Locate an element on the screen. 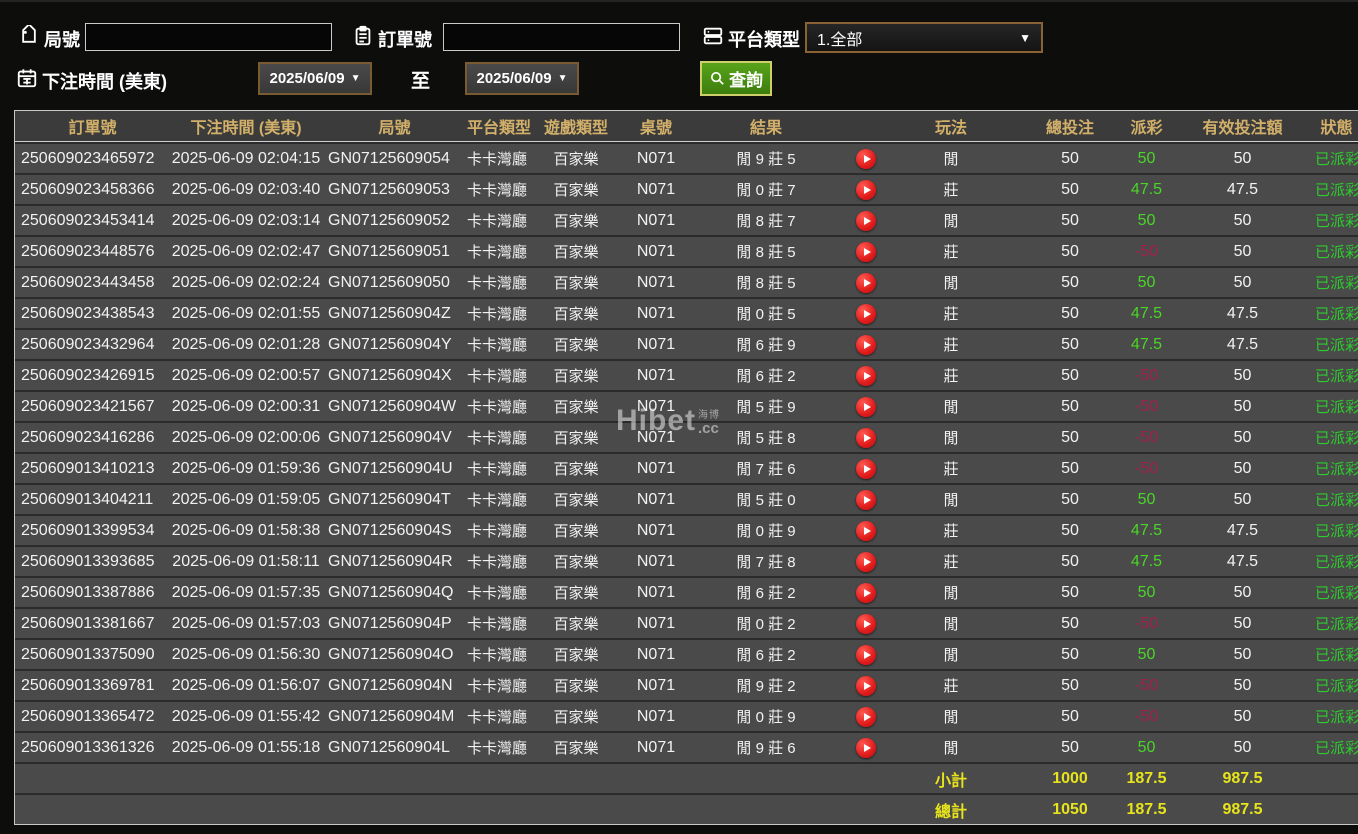 Image resolution: width=1358 pixels, height=834 pixels. query-button: 查詢 is located at coordinates (736, 78).